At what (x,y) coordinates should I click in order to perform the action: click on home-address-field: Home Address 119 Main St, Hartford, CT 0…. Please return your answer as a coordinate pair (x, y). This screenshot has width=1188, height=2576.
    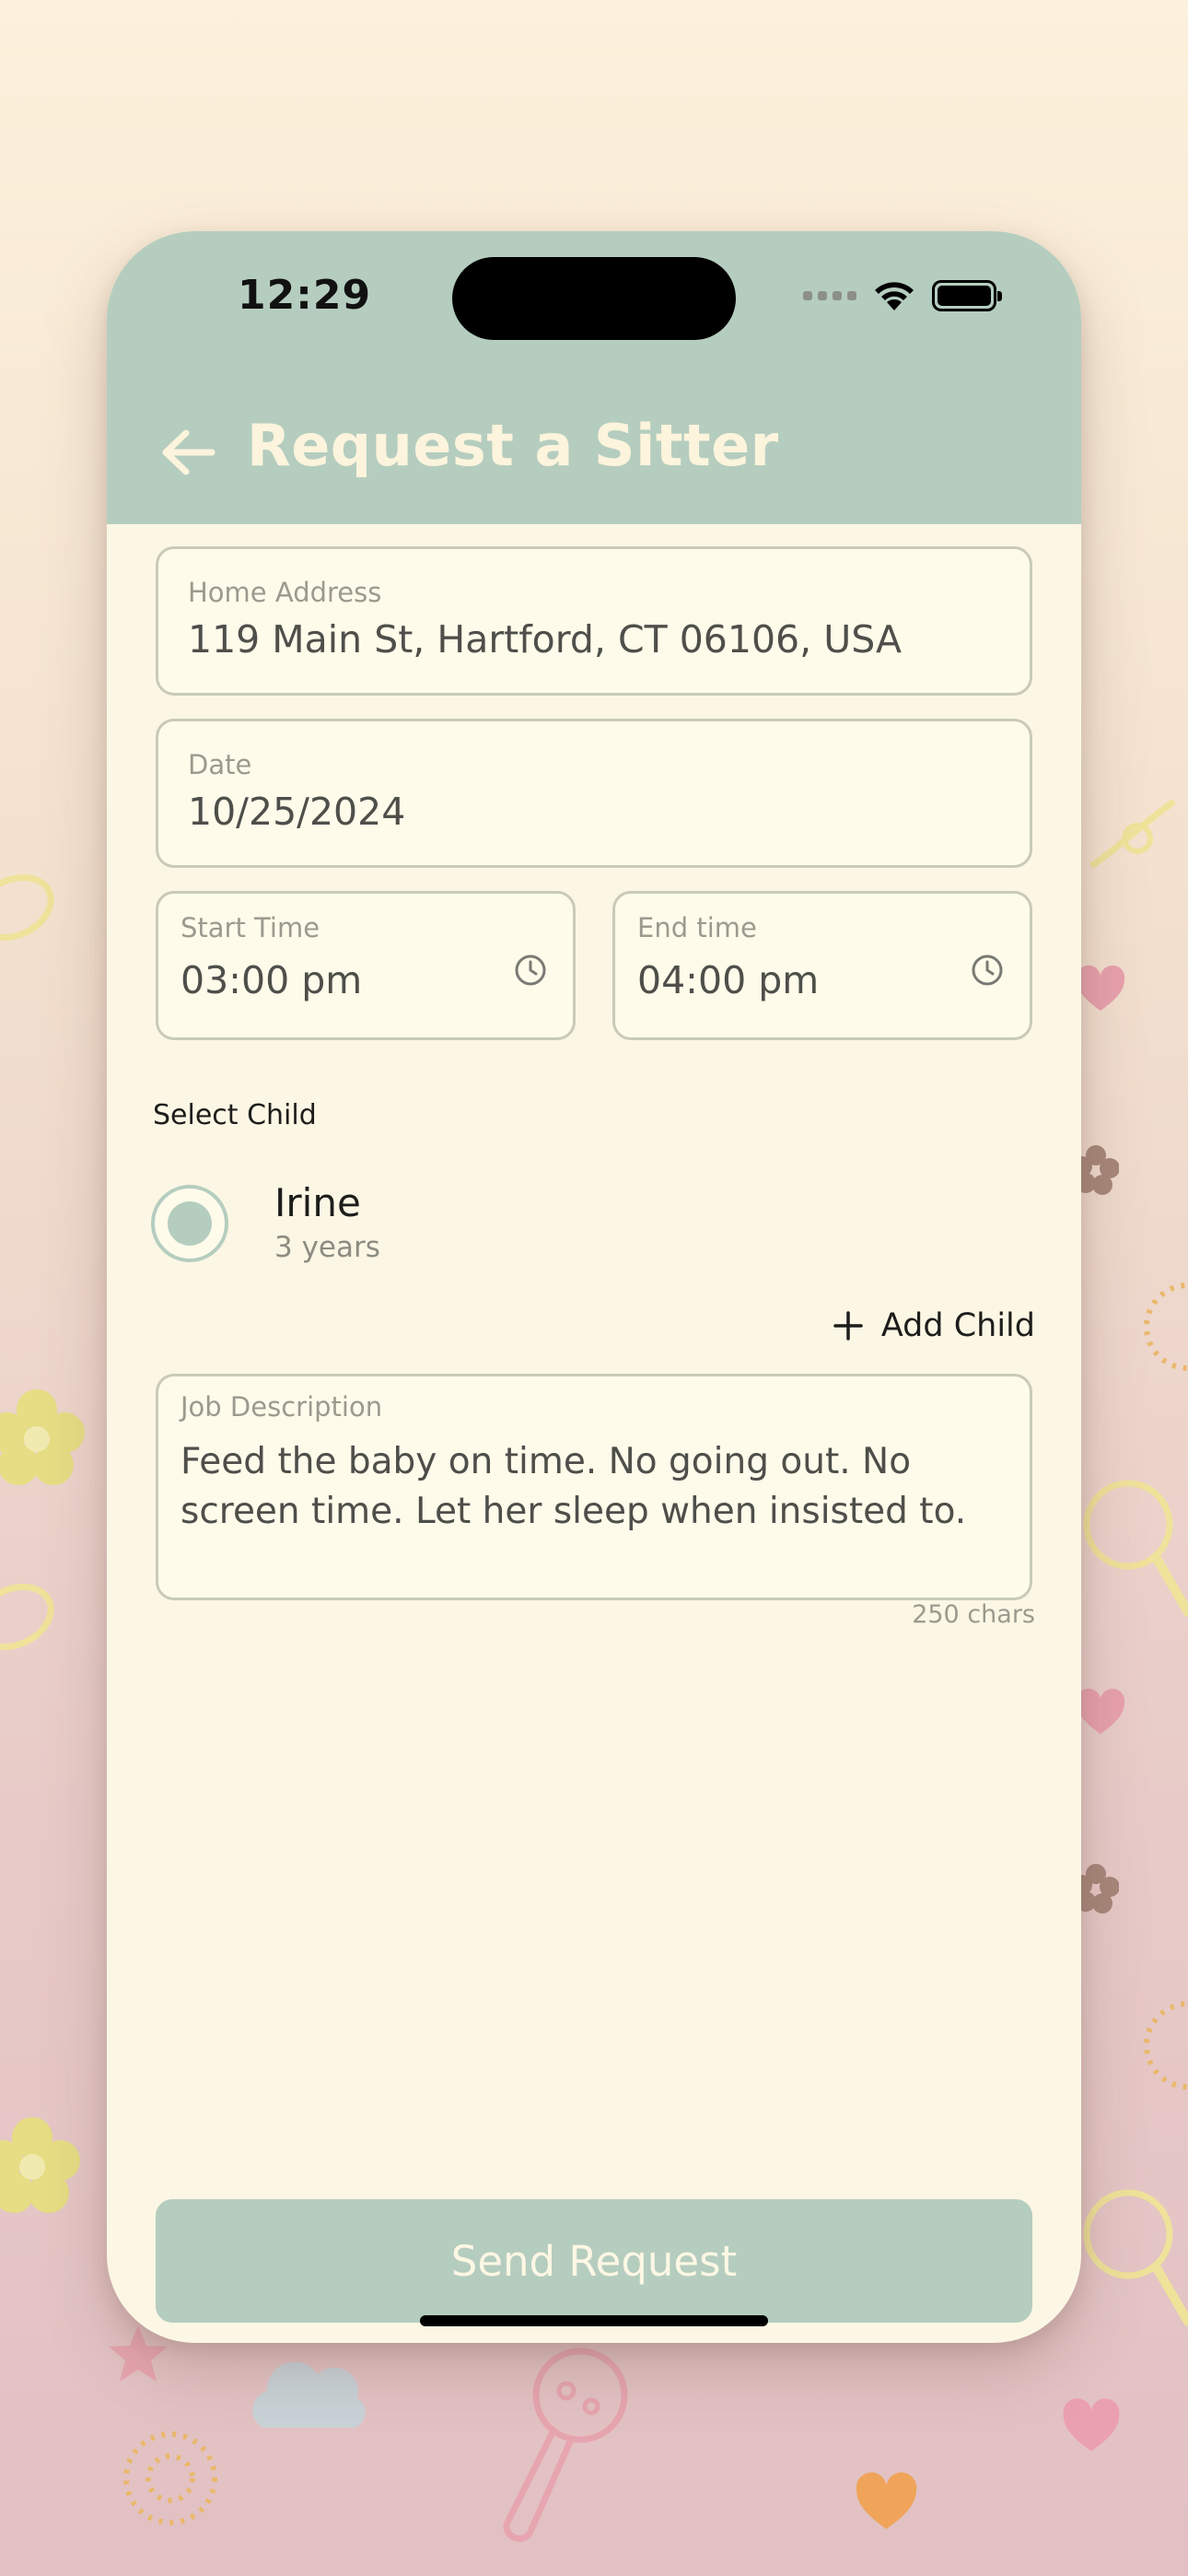
    Looking at the image, I should click on (594, 621).